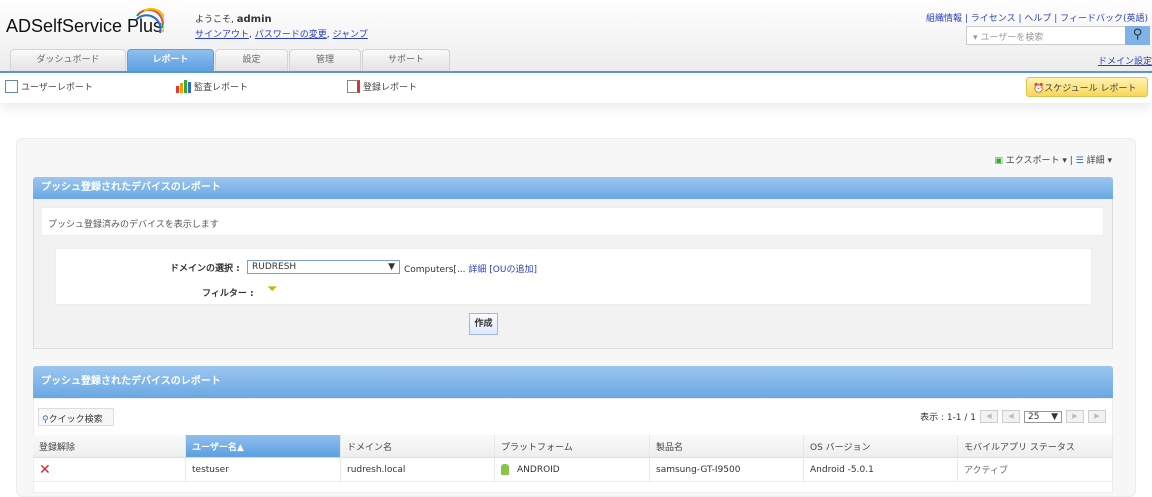  Describe the element at coordinates (382, 86) in the screenshot. I see `subnav-enrollment-reports: 登録レポート` at that location.